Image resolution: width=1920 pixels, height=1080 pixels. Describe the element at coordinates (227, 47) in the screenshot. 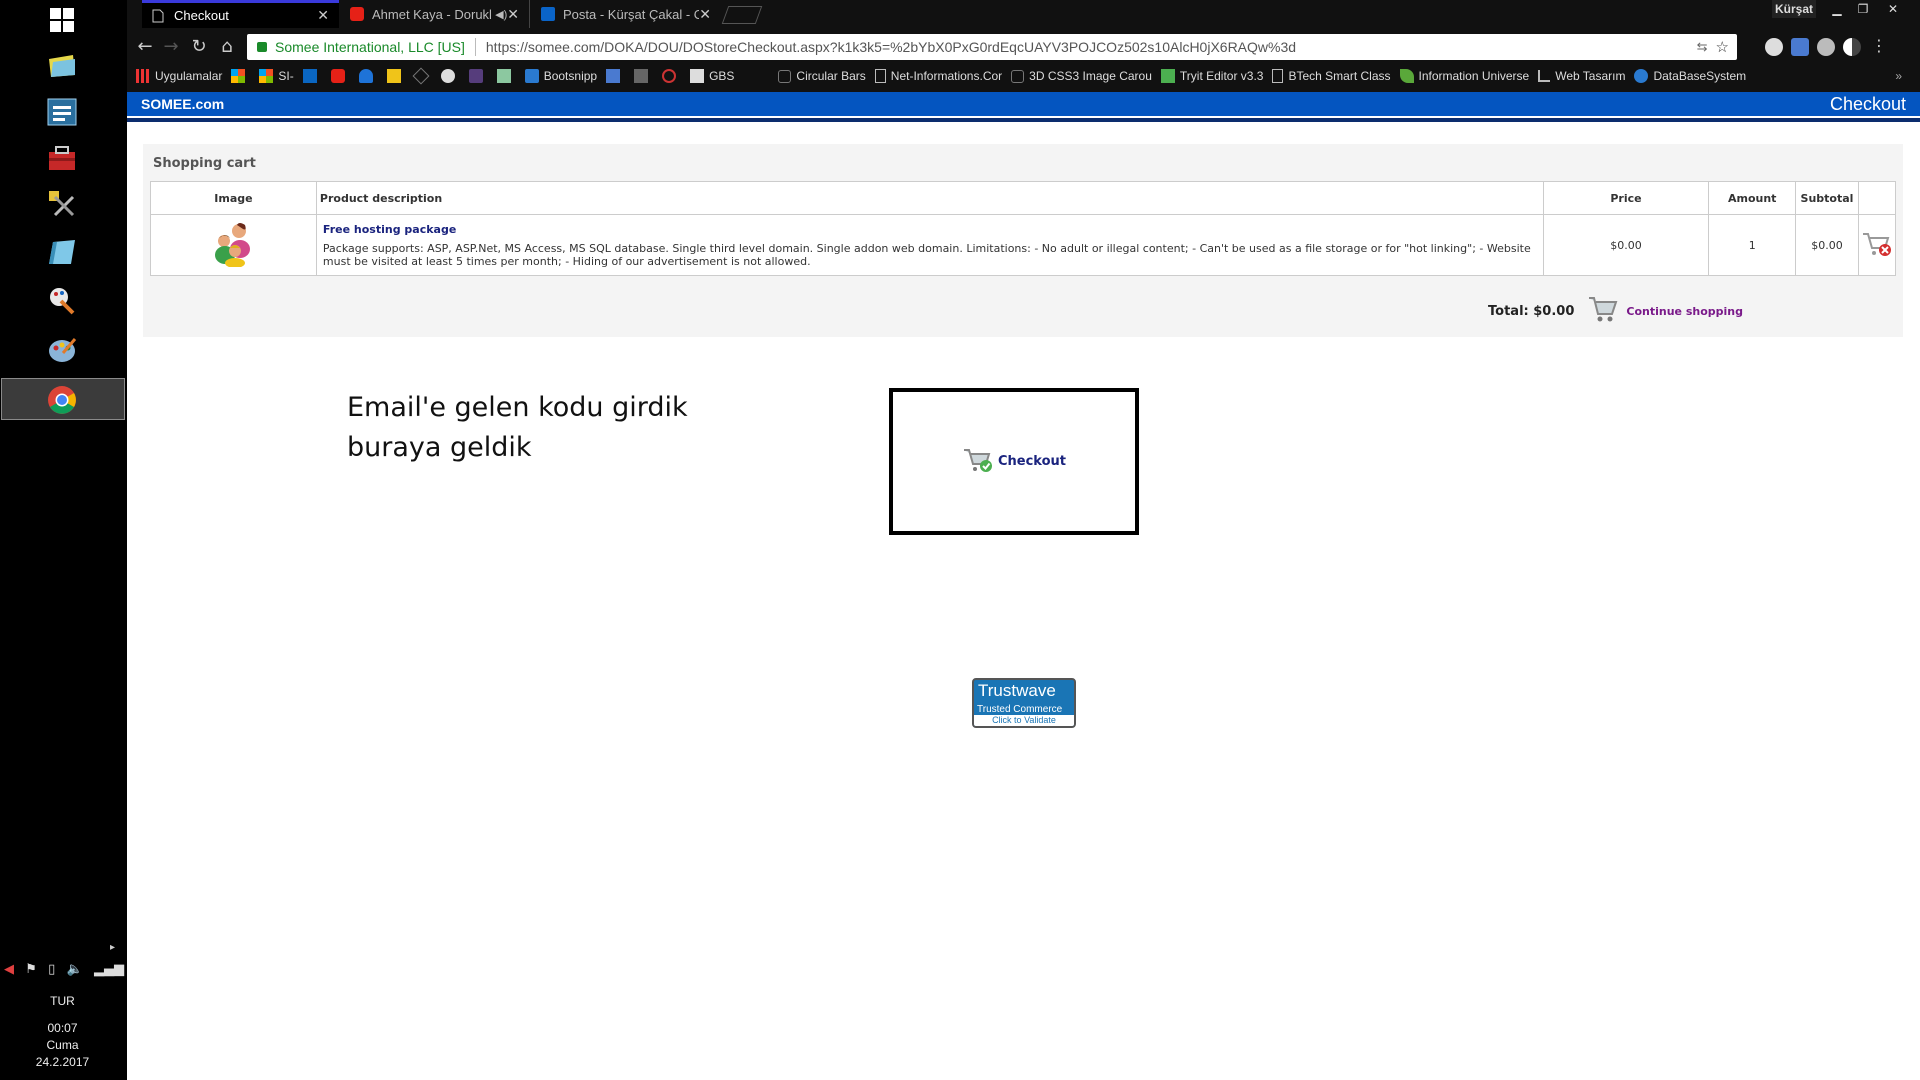

I see `home-button: ⌂` at that location.